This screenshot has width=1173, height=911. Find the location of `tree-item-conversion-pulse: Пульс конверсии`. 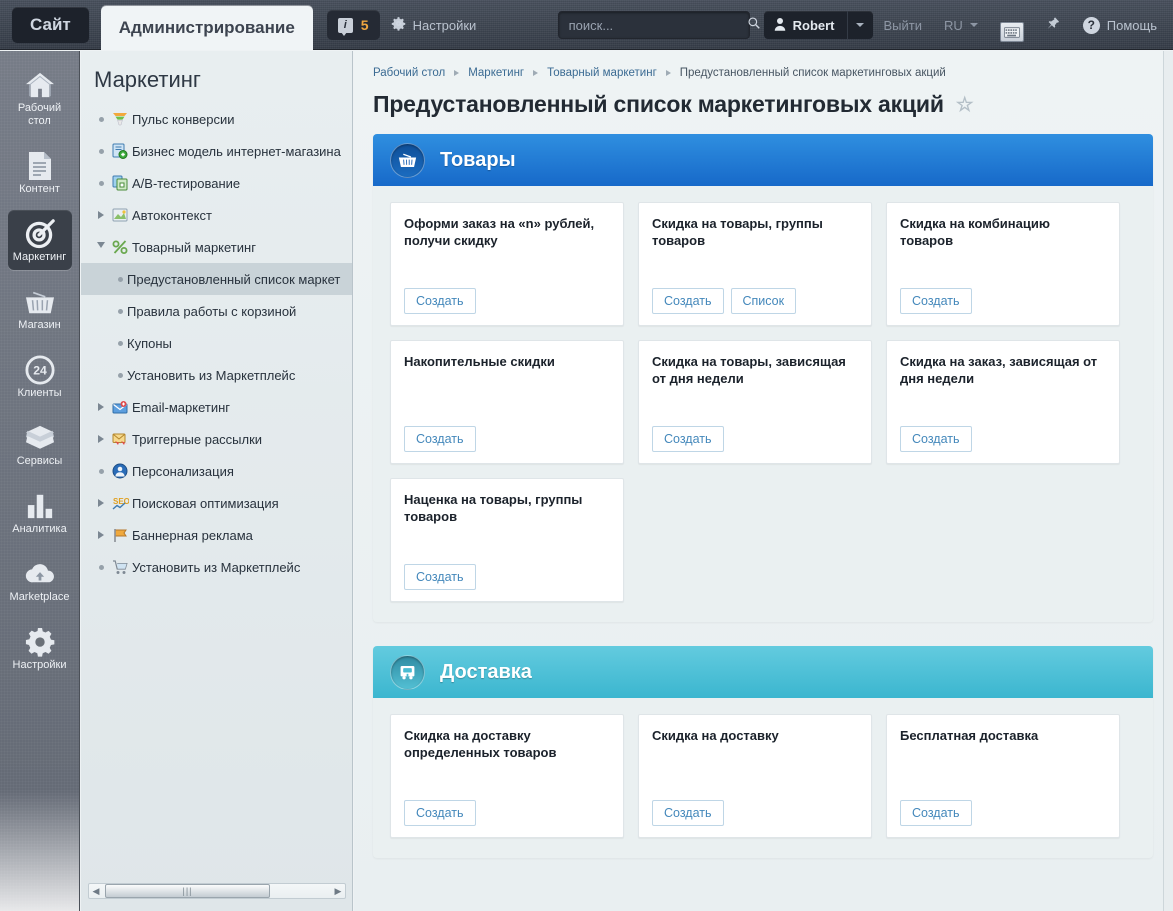

tree-item-conversion-pulse: Пульс конверсии is located at coordinates (216, 119).